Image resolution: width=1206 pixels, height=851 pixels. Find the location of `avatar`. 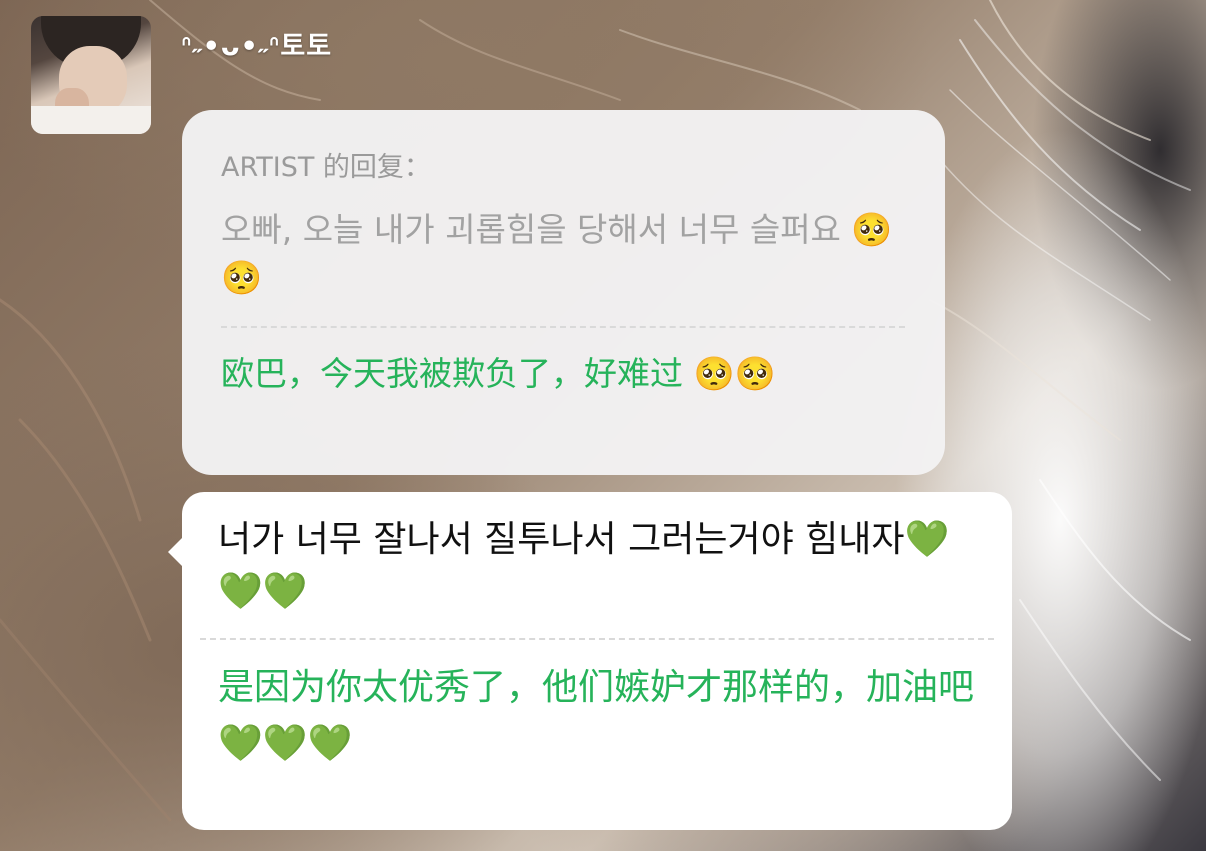

avatar is located at coordinates (91, 75).